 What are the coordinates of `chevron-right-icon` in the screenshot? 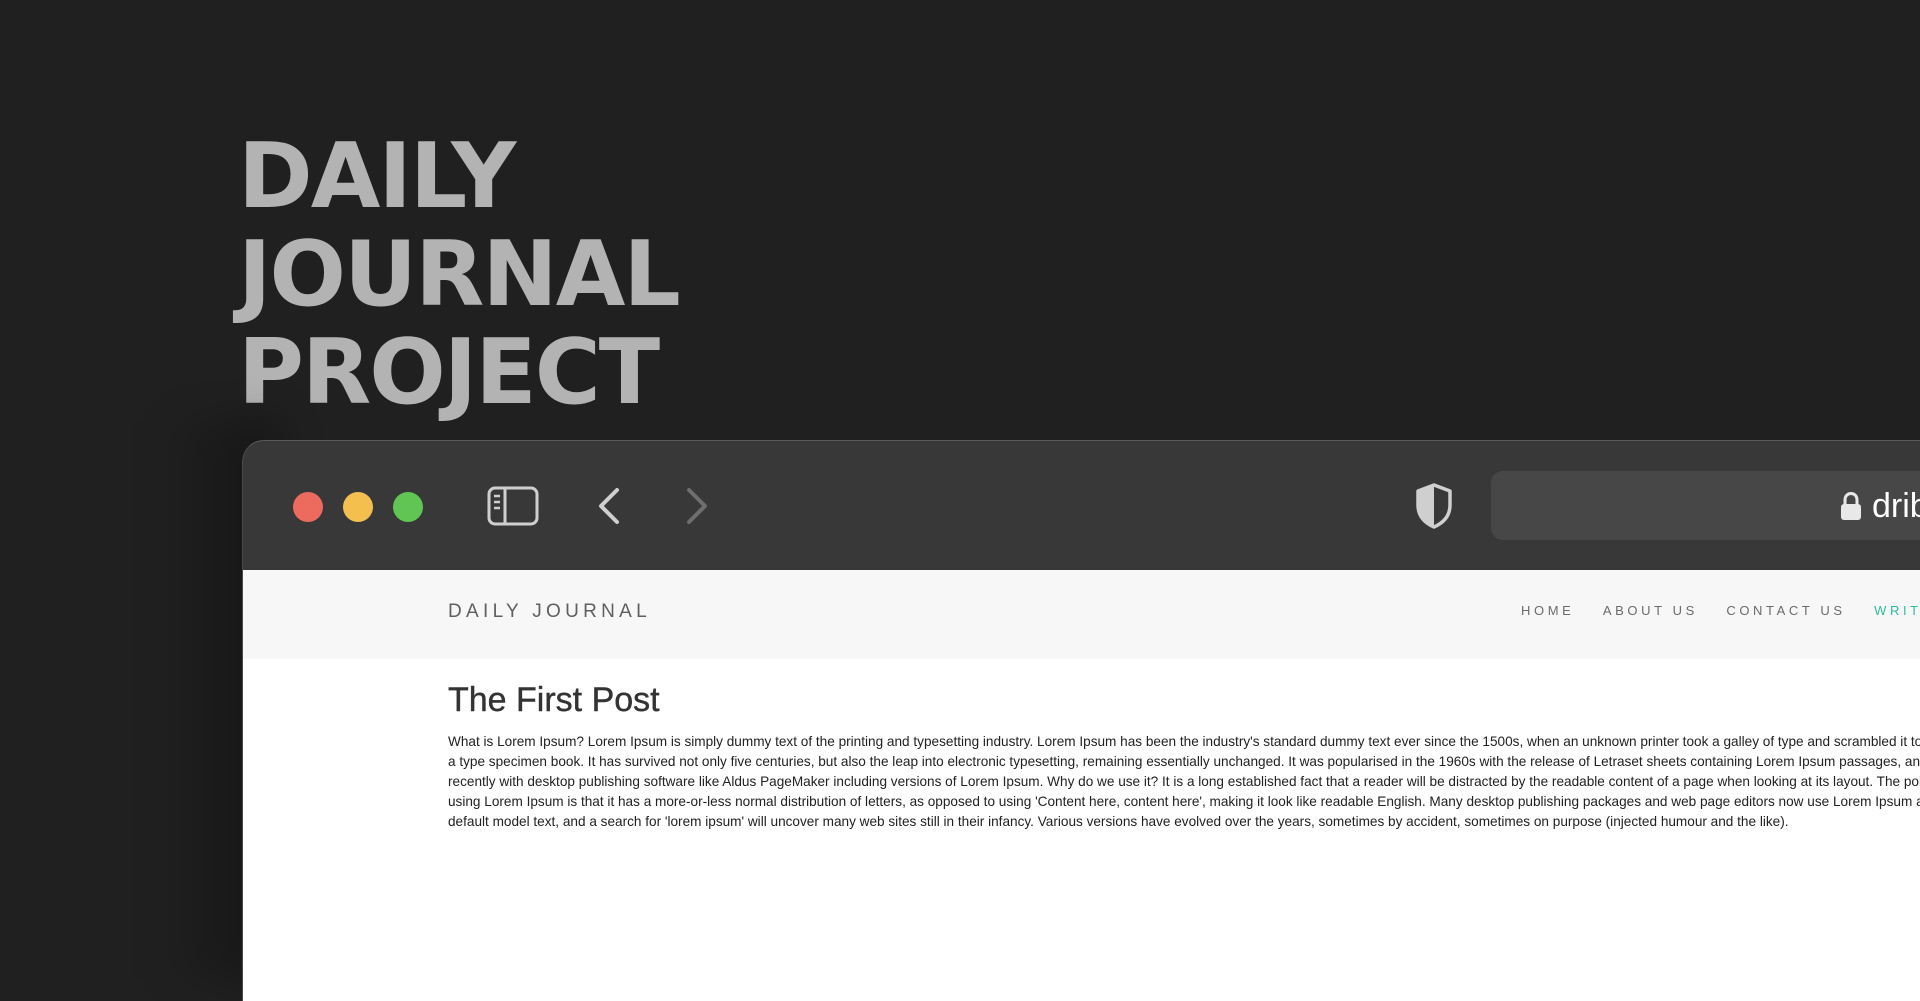 It's located at (697, 506).